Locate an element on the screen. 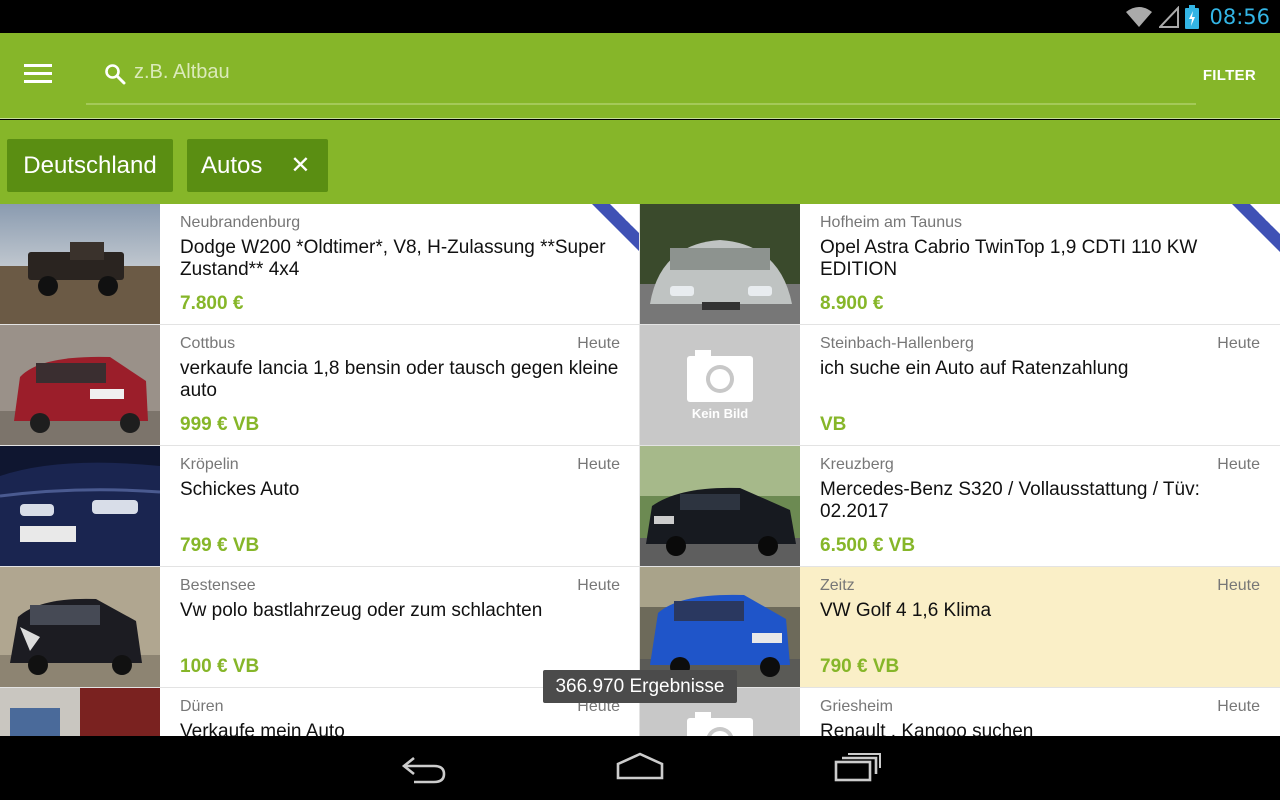 Image resolution: width=1280 pixels, height=800 pixels. listing-price: 790 € VB is located at coordinates (860, 666).